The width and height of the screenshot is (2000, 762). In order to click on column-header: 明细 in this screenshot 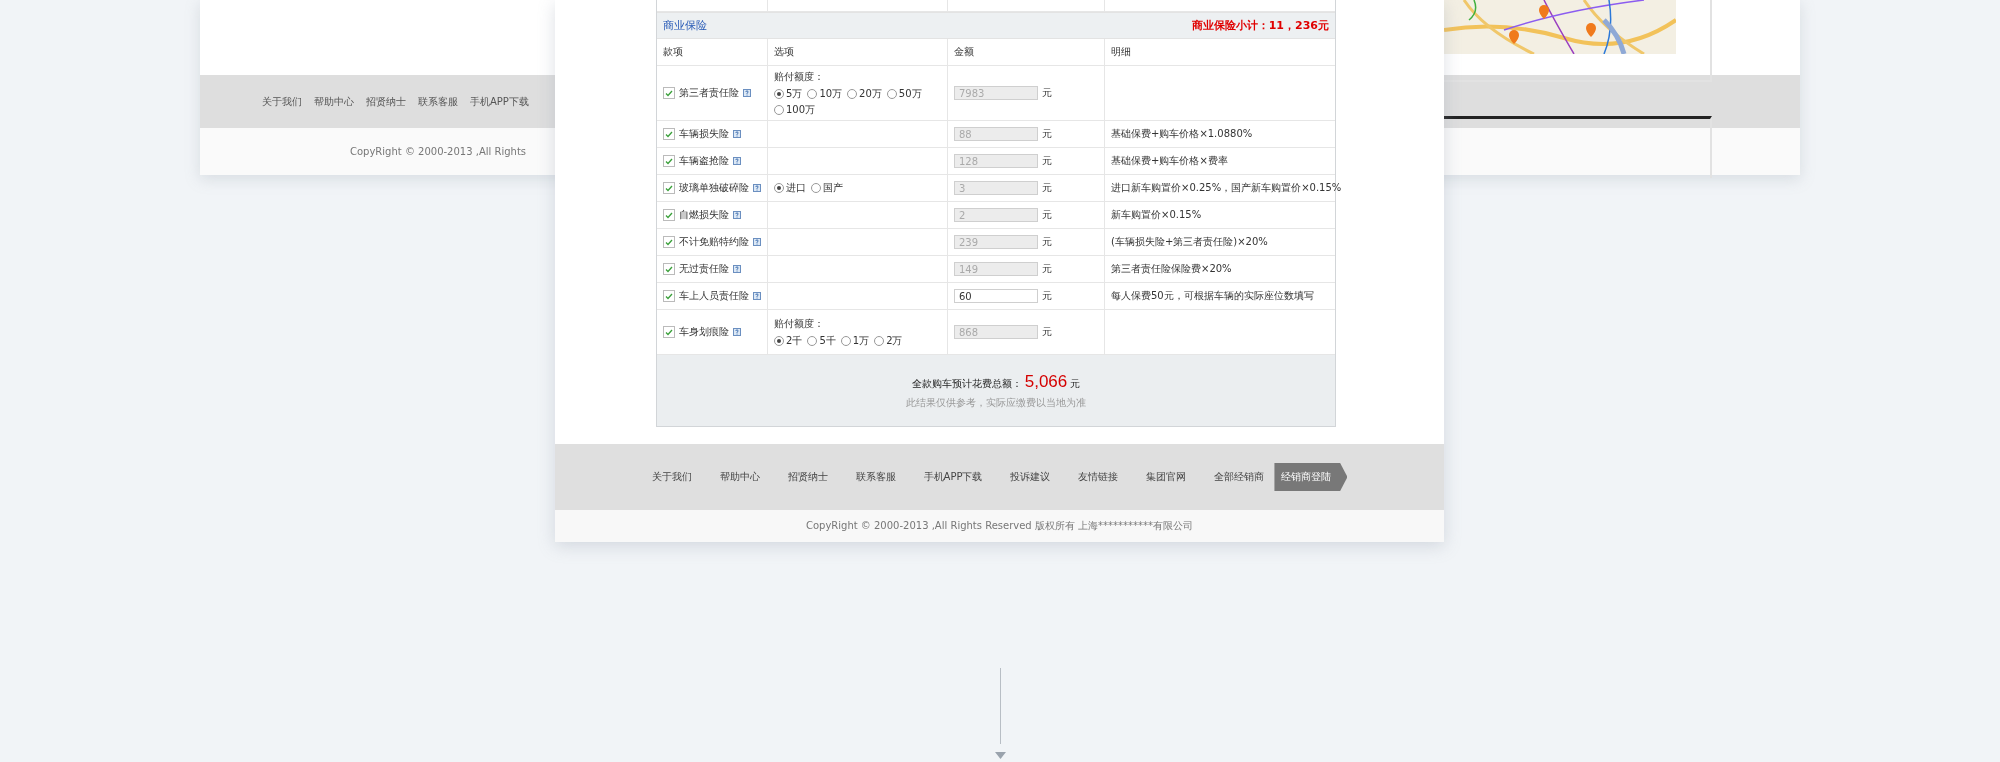, I will do `click(1121, 52)`.